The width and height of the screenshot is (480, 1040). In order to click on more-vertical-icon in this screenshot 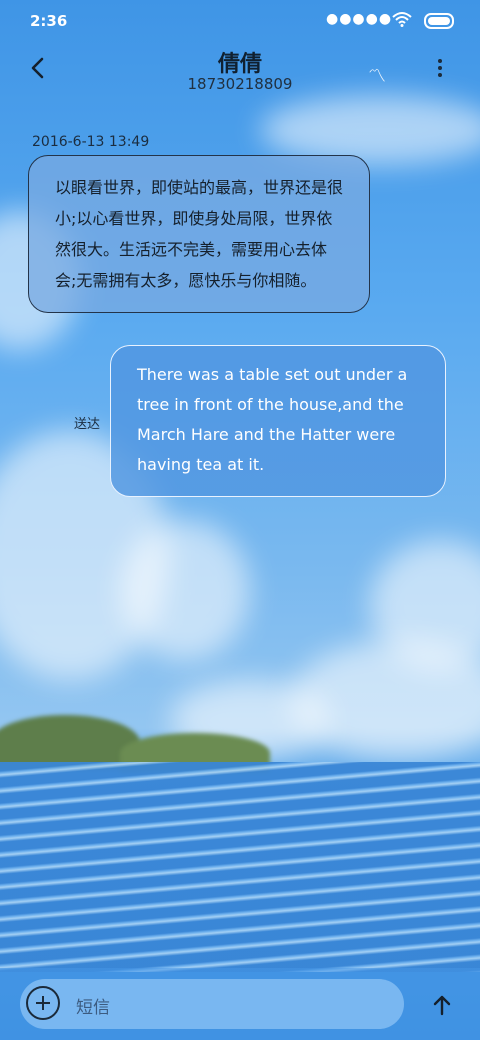, I will do `click(440, 70)`.